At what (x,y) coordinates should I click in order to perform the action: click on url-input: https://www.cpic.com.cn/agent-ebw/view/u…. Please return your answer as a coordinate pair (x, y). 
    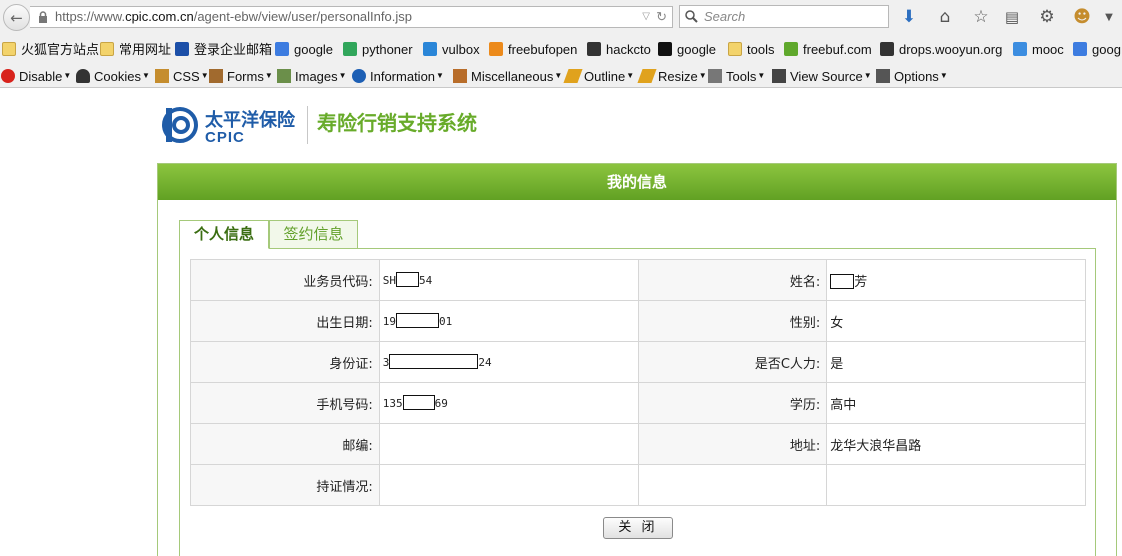
    Looking at the image, I should click on (351, 17).